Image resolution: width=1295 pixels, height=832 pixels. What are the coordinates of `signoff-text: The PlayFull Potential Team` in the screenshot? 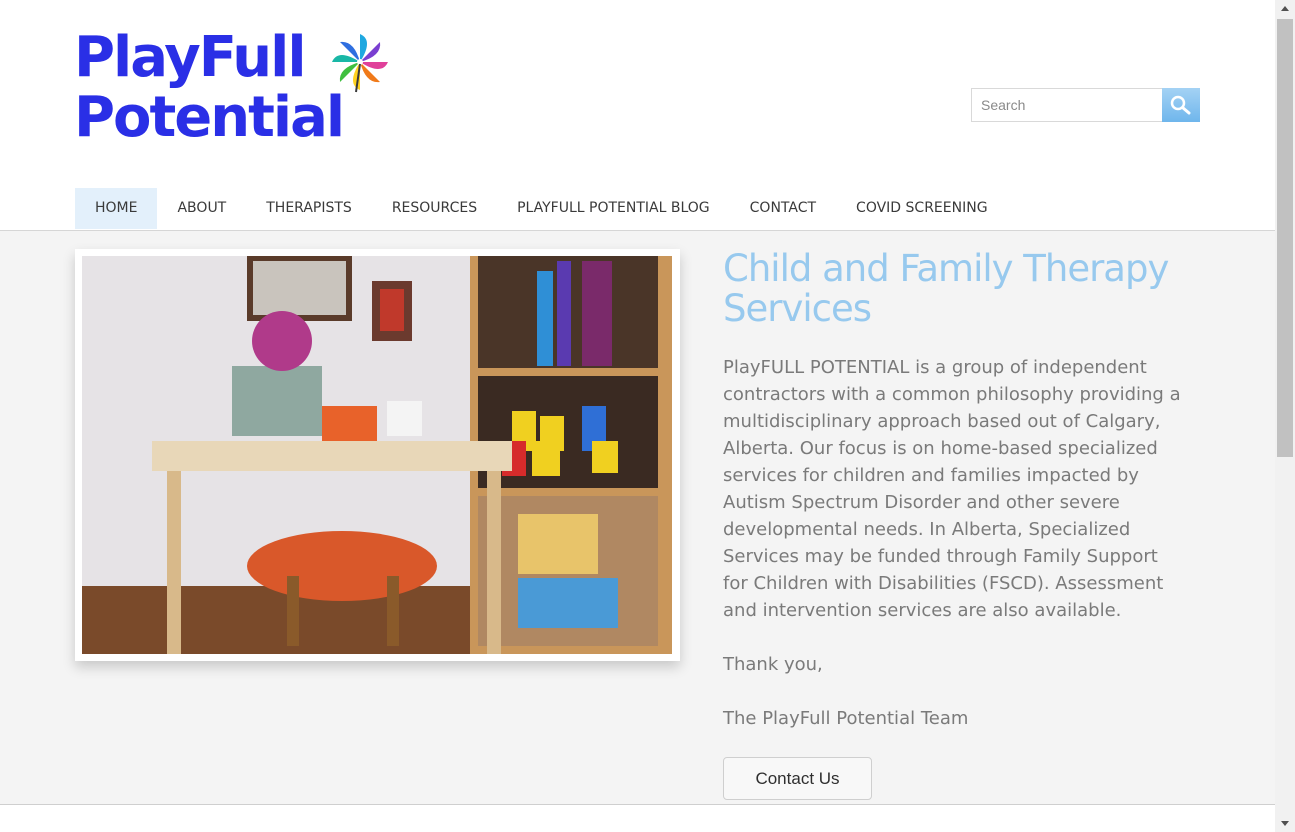 It's located at (846, 718).